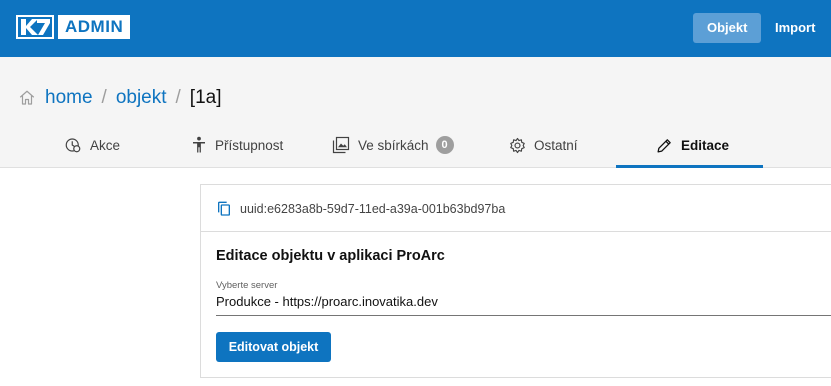 This screenshot has width=831, height=386. I want to click on nav-objekt-button: Objekt, so click(727, 28).